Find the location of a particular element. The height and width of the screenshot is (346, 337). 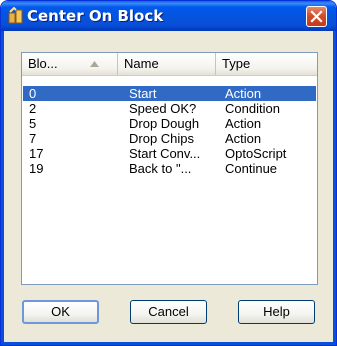

help-button: Help is located at coordinates (276, 312).